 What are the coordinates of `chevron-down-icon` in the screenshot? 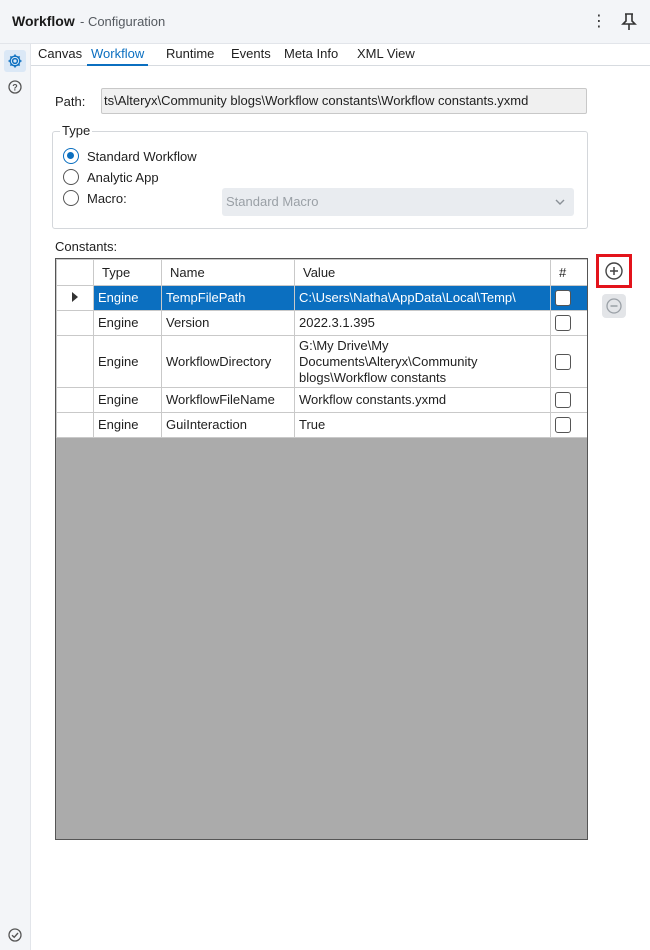 It's located at (560, 207).